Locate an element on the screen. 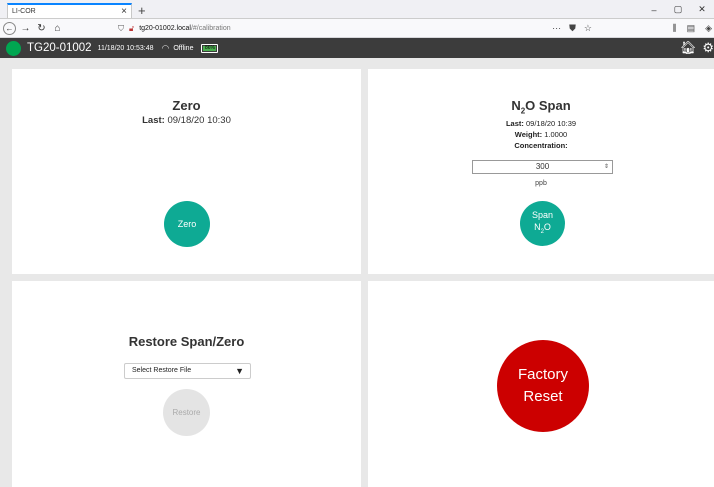 Image resolution: width=714 pixels, height=487 pixels. zero-title: Zero is located at coordinates (186, 105).